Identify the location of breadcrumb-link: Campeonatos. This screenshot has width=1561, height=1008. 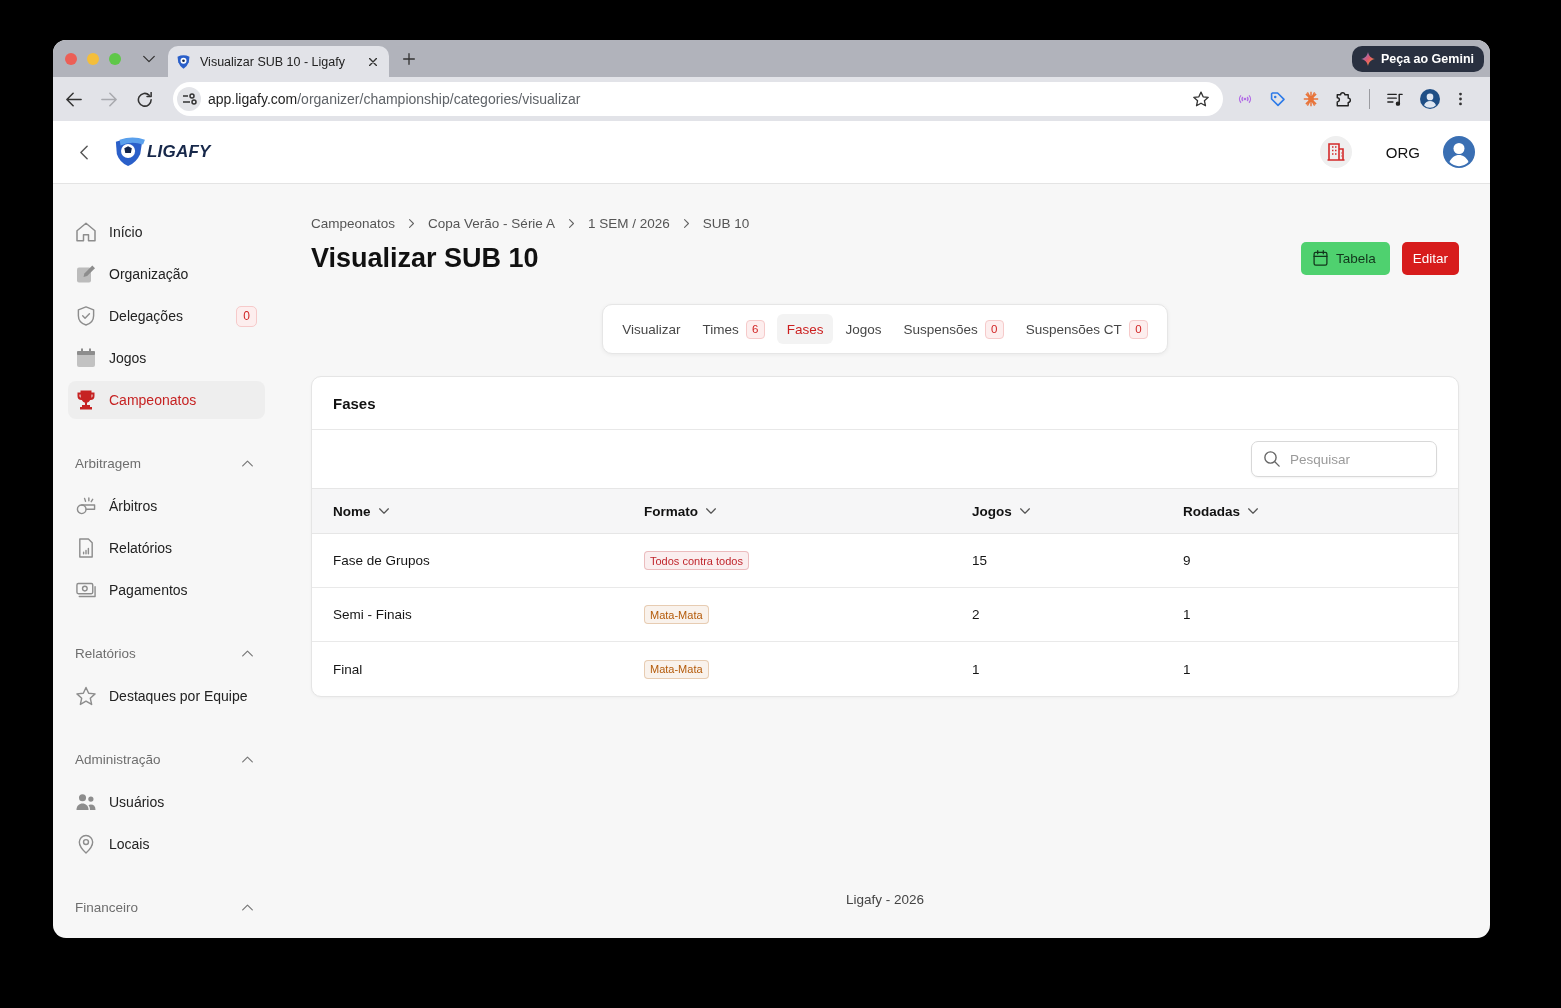
(353, 223).